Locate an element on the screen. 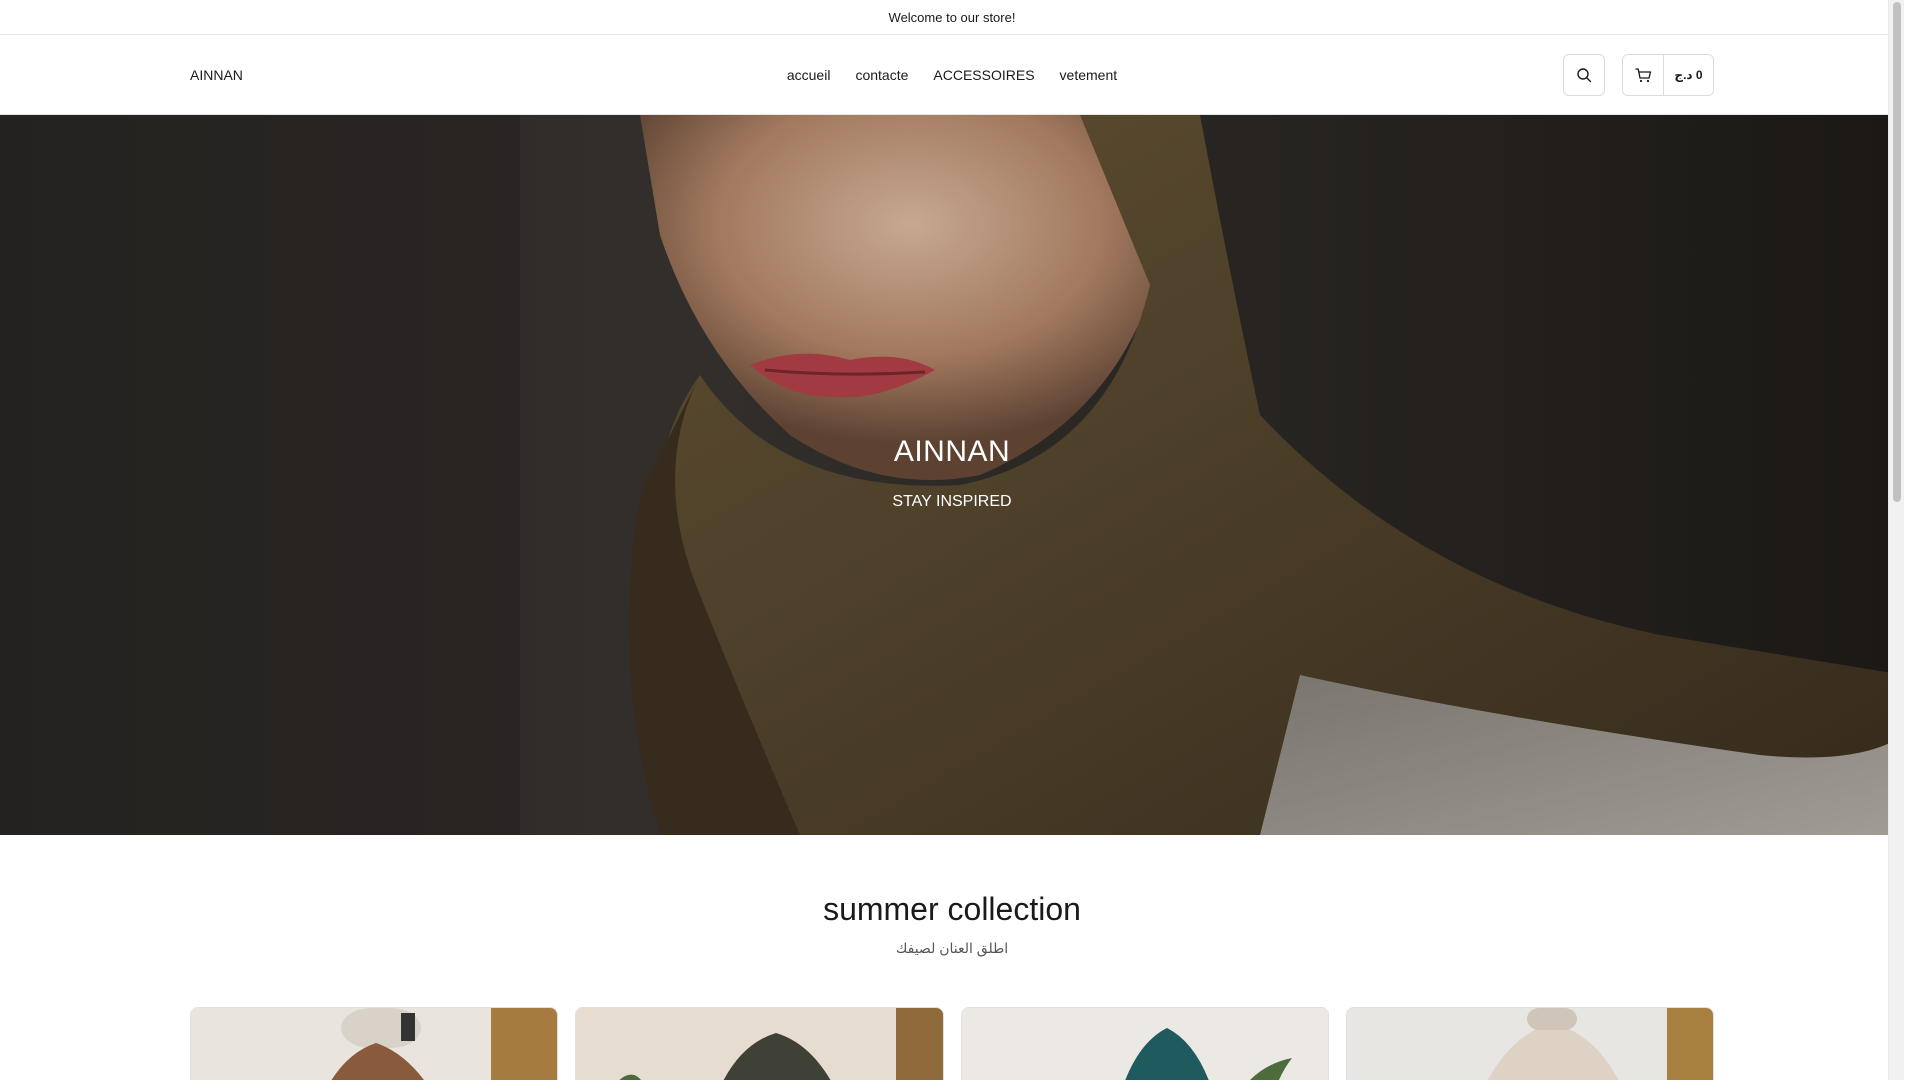 The image size is (1920, 1080). product-image-cream-abaya is located at coordinates (1529, 1044).